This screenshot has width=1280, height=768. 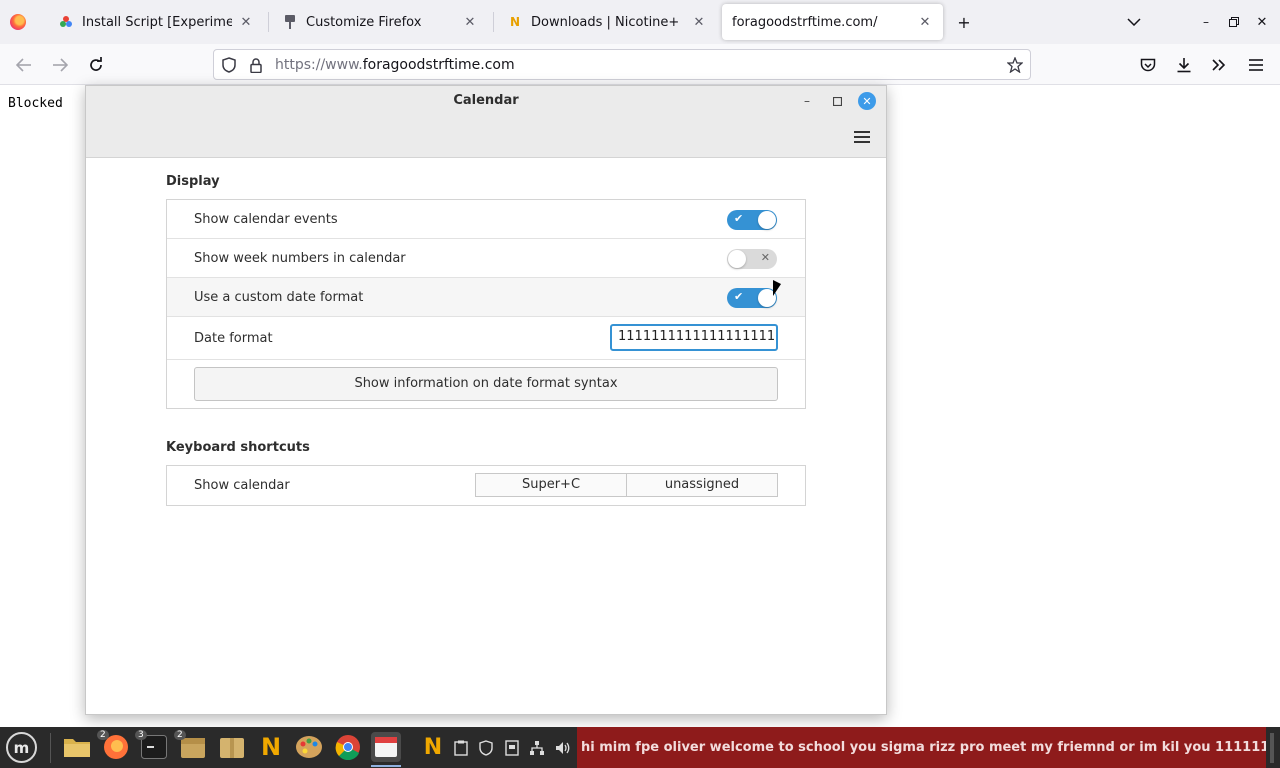 I want to click on tab-foragoodstrftime: foragoodstrftime.com/ ✕, so click(x=832, y=22).